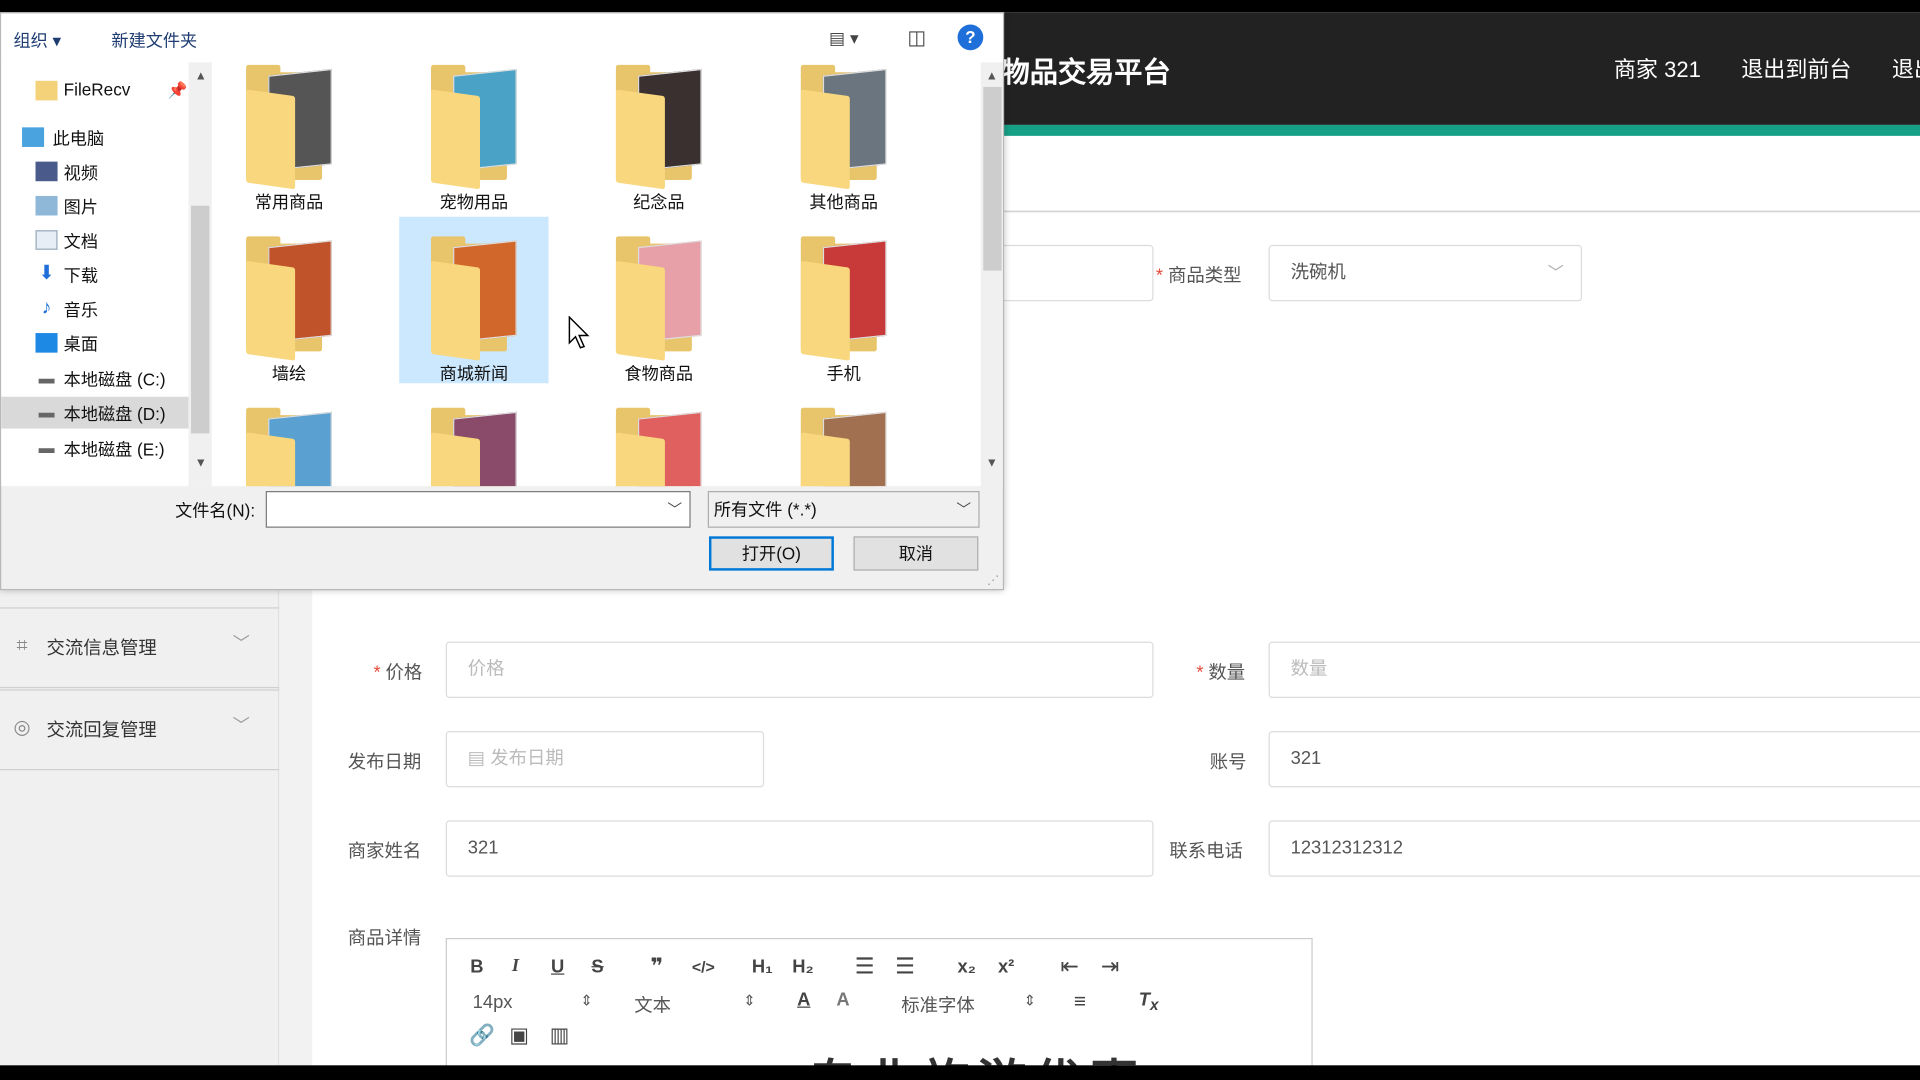 Image resolution: width=1920 pixels, height=1080 pixels. Describe the element at coordinates (200, 319) in the screenshot. I see `tree-scroll-thumb` at that location.